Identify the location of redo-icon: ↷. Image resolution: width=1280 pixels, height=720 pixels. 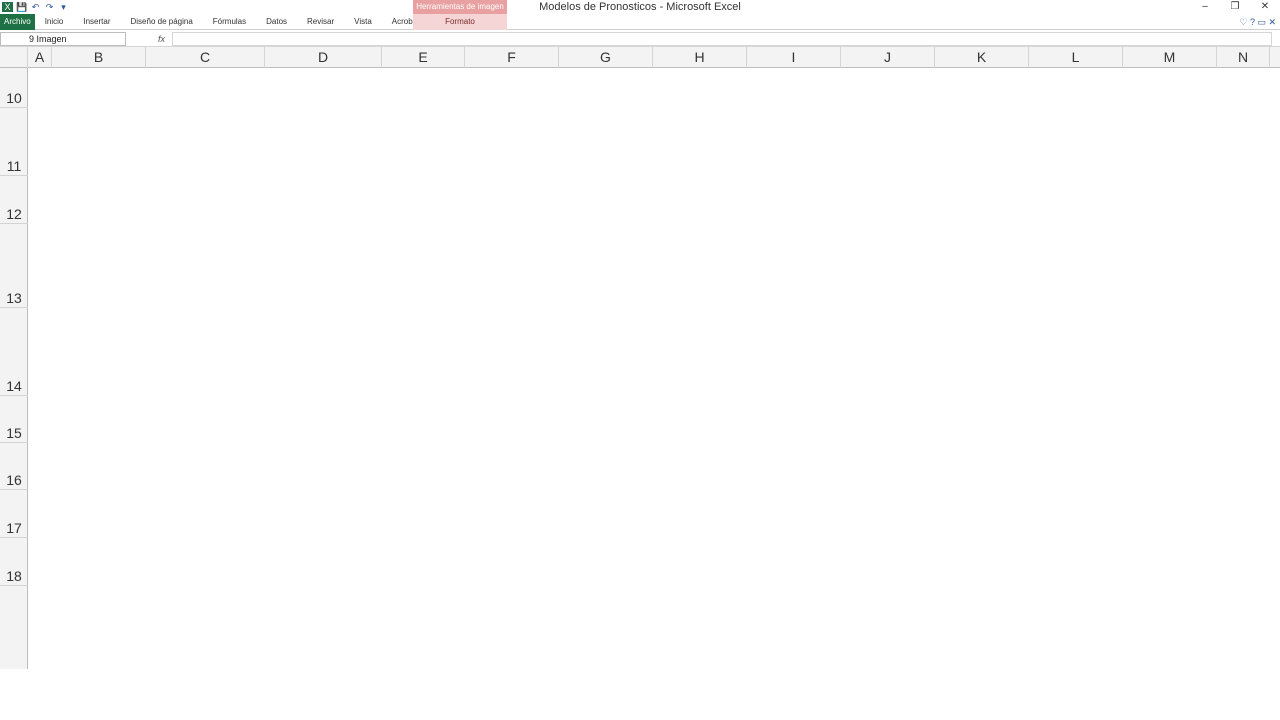
(49, 7).